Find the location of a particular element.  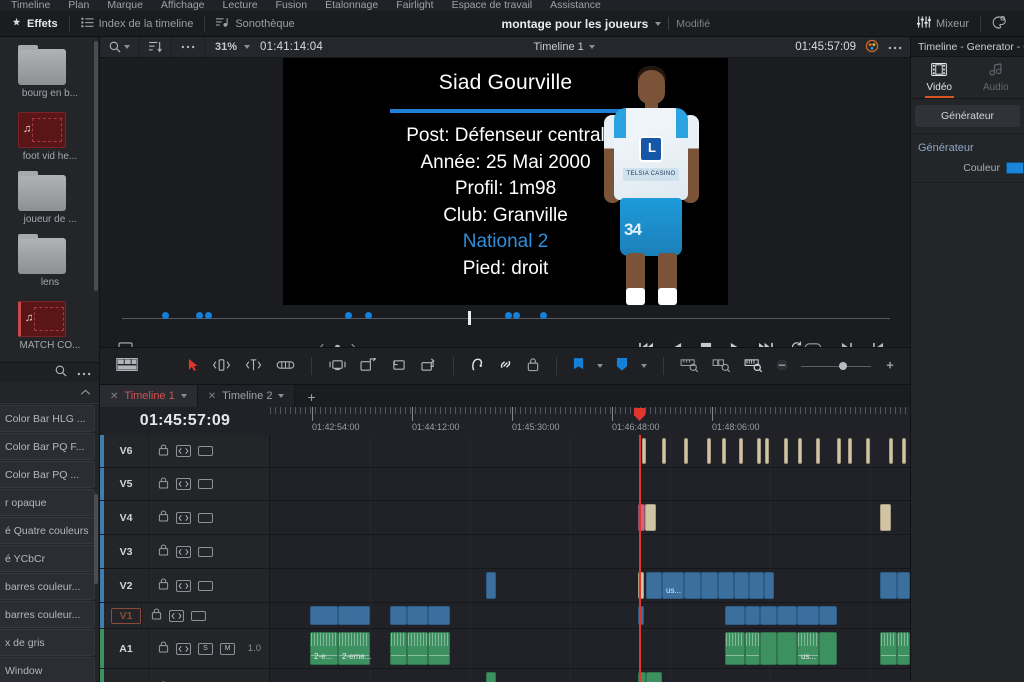

tab-video: Vidéo is located at coordinates (939, 77).